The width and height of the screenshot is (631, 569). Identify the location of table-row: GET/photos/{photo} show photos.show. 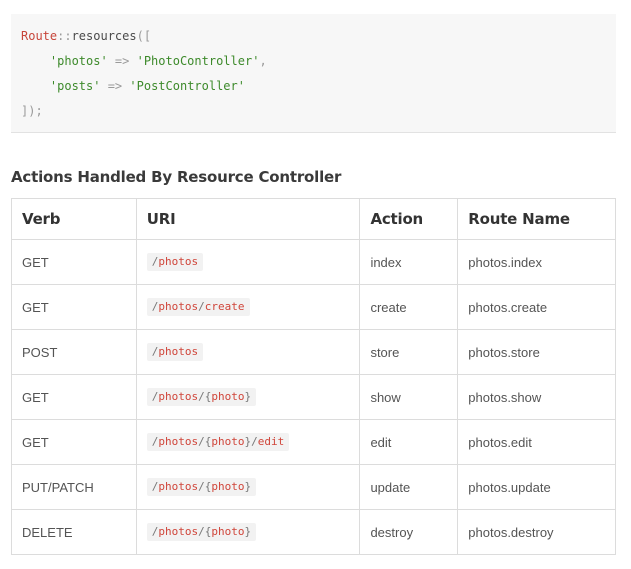
(313, 397).